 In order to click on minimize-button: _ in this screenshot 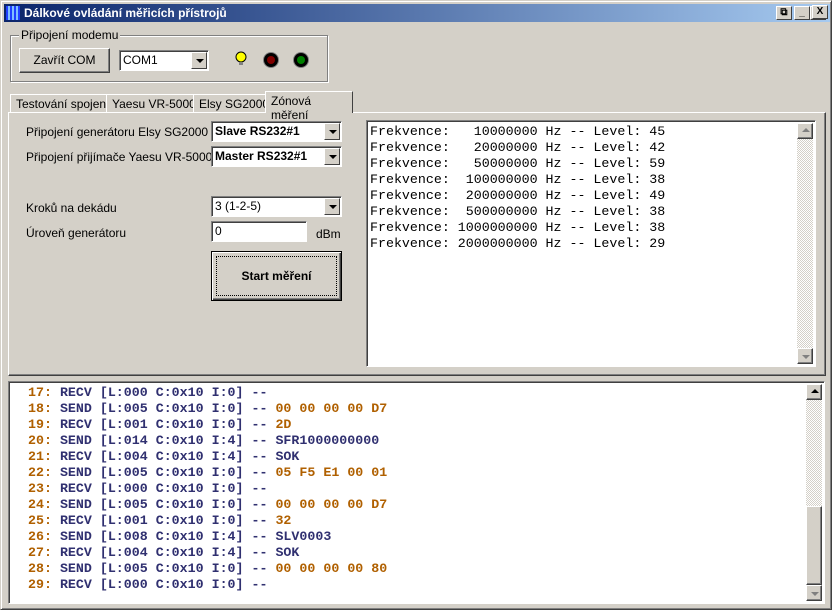, I will do `click(802, 13)`.